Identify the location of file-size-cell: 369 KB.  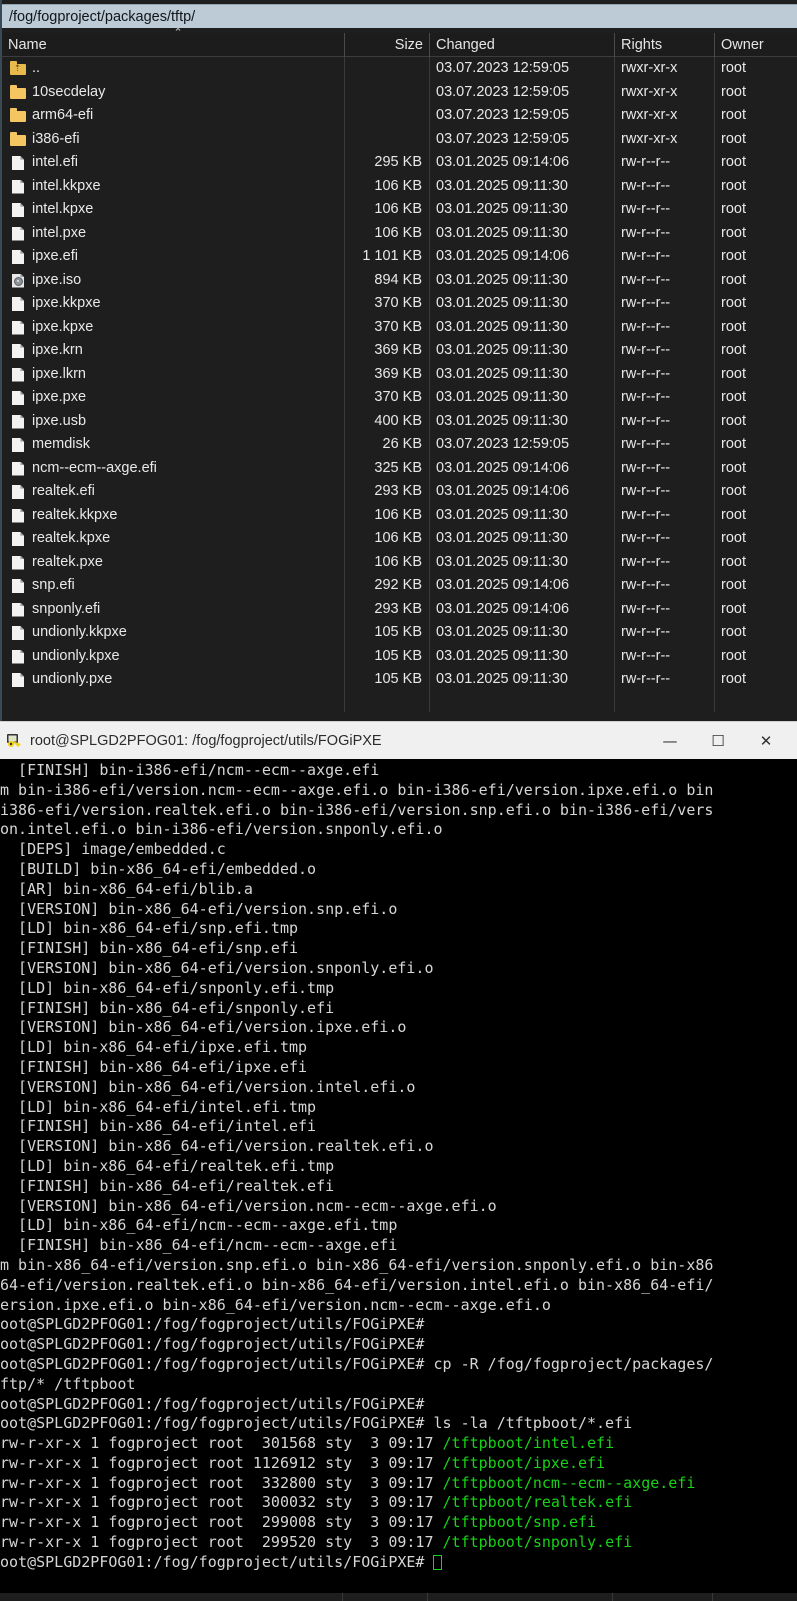
(398, 373).